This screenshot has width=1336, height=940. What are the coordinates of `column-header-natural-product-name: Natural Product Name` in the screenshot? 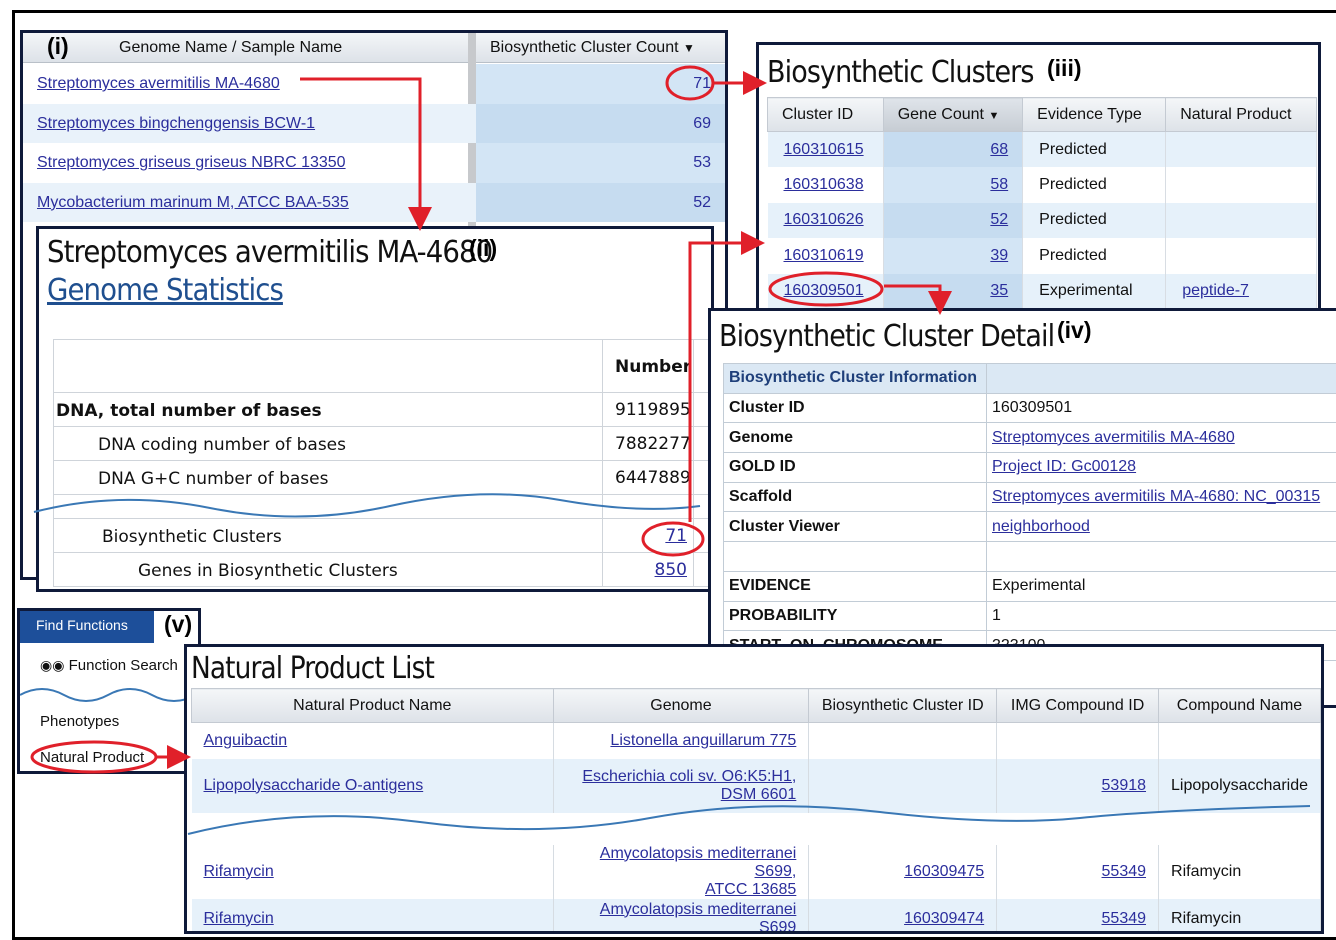 It's located at (373, 706).